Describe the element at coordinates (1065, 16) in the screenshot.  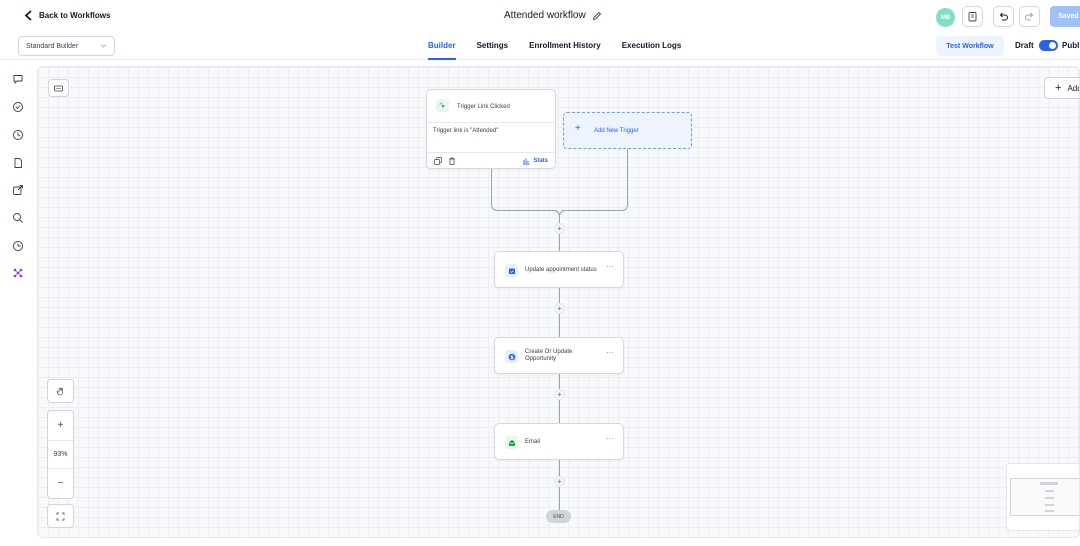
I see `saved-button: Saved` at that location.